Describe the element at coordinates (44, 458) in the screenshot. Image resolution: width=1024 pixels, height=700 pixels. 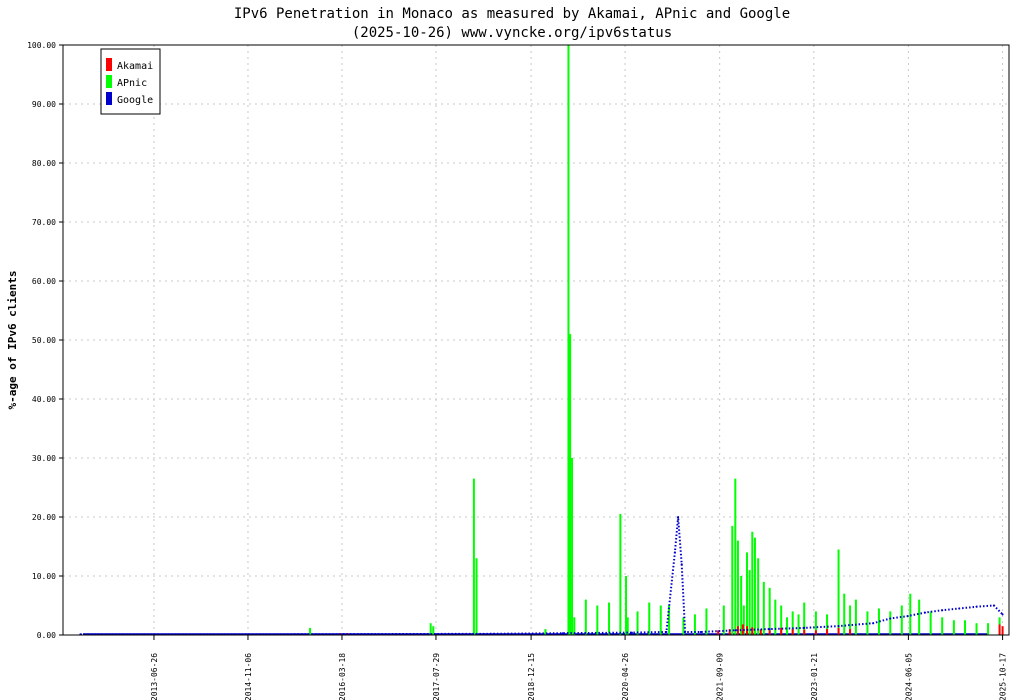
I see `y-tick-label: 30.00` at that location.